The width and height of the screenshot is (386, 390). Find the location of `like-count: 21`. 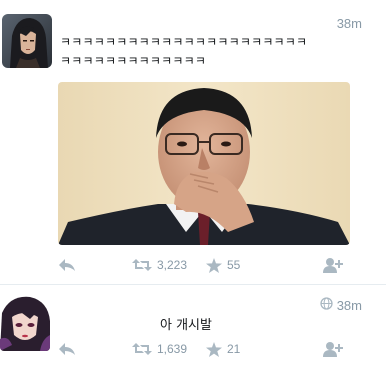

like-count: 21 is located at coordinates (234, 349).